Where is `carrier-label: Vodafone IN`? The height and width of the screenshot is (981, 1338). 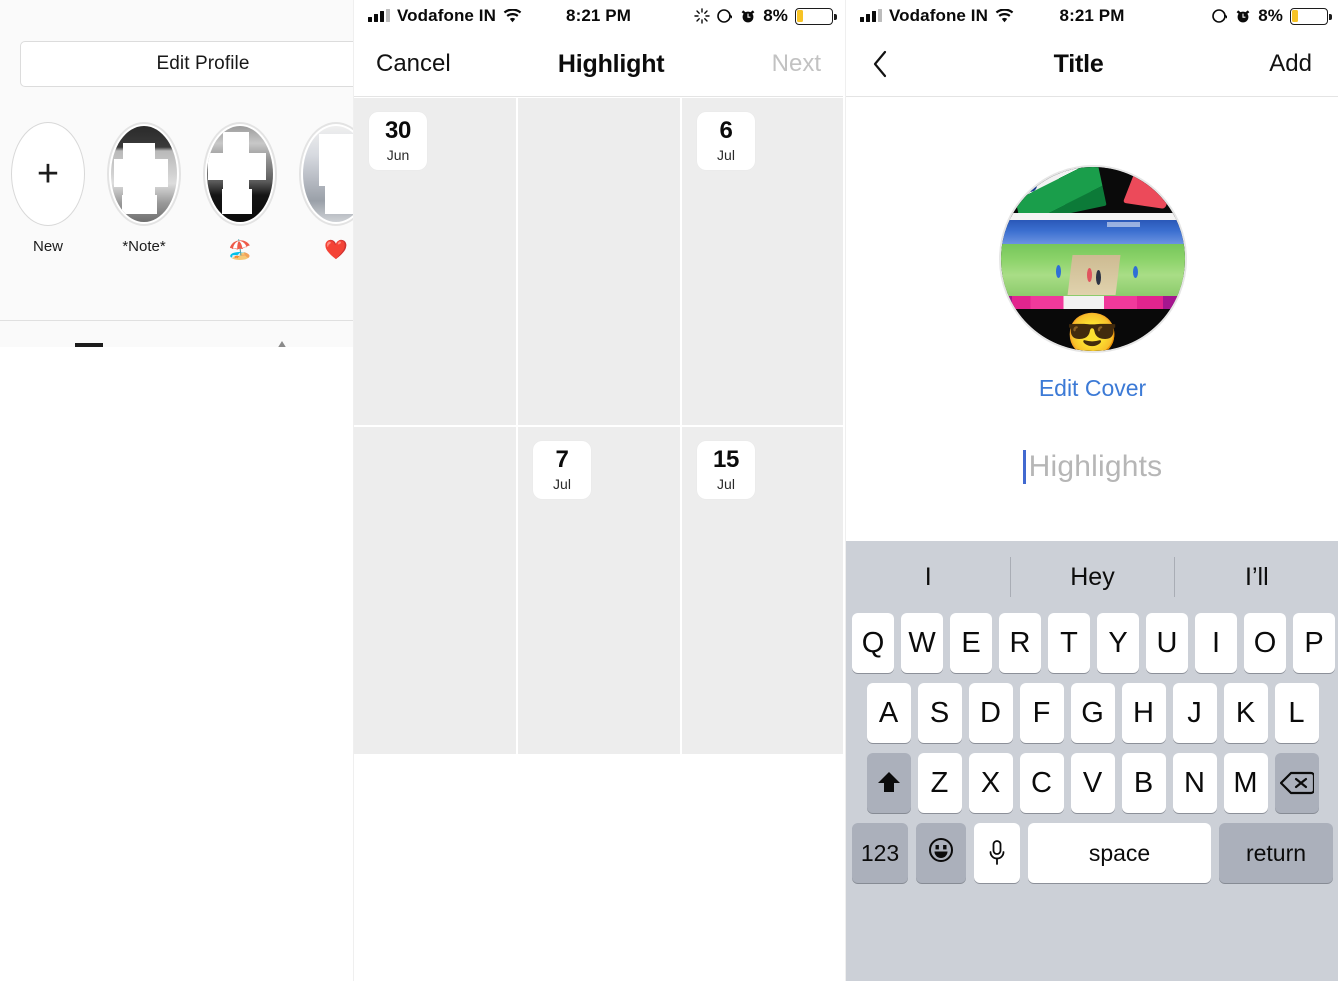 carrier-label: Vodafone IN is located at coordinates (447, 15).